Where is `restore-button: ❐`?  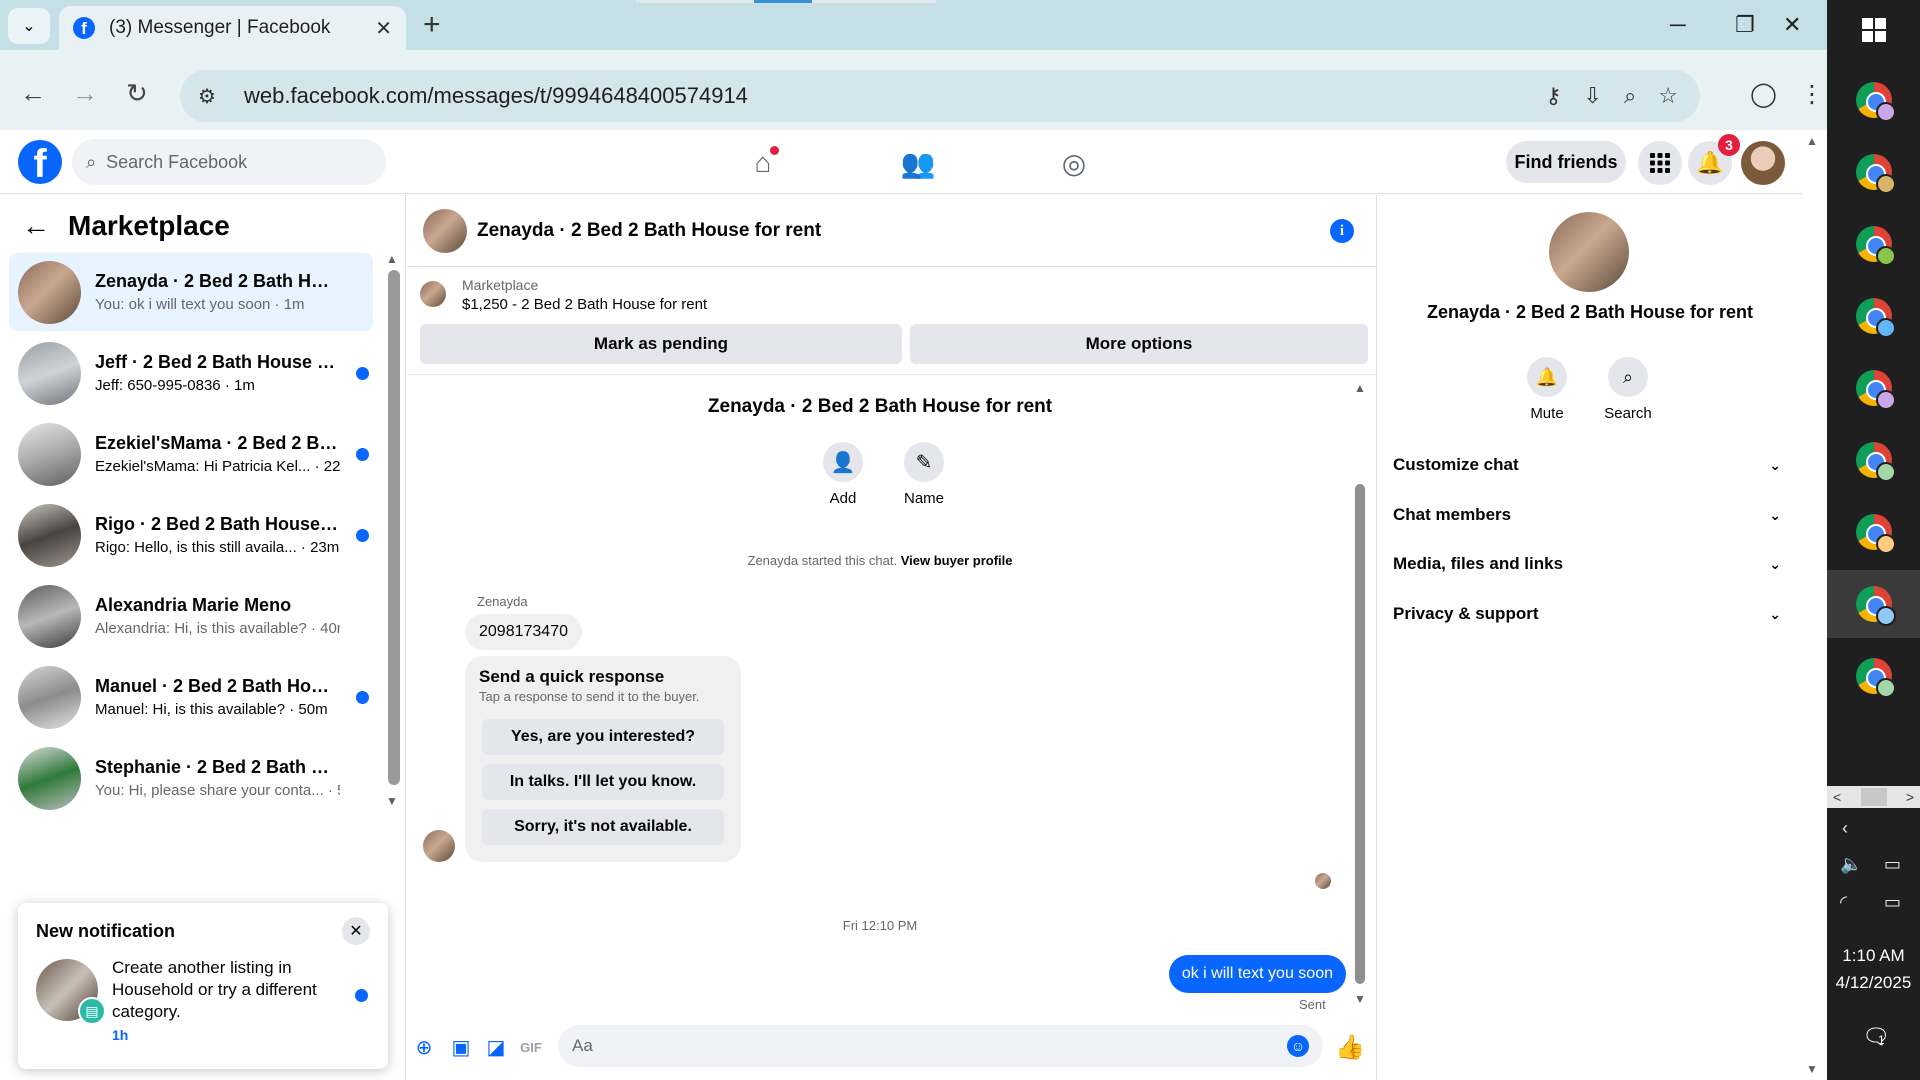 restore-button: ❐ is located at coordinates (1745, 25).